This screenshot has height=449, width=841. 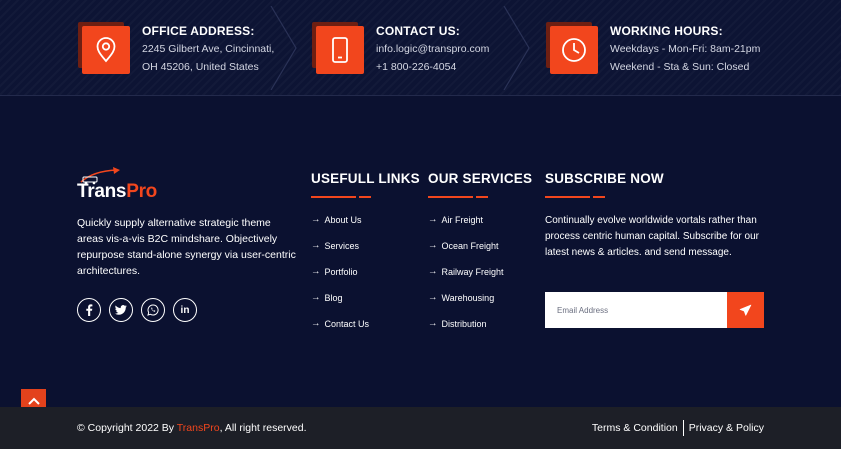 What do you see at coordinates (466, 253) in the screenshot?
I see `service-ocean-freight: → Ocean Freight` at bounding box center [466, 253].